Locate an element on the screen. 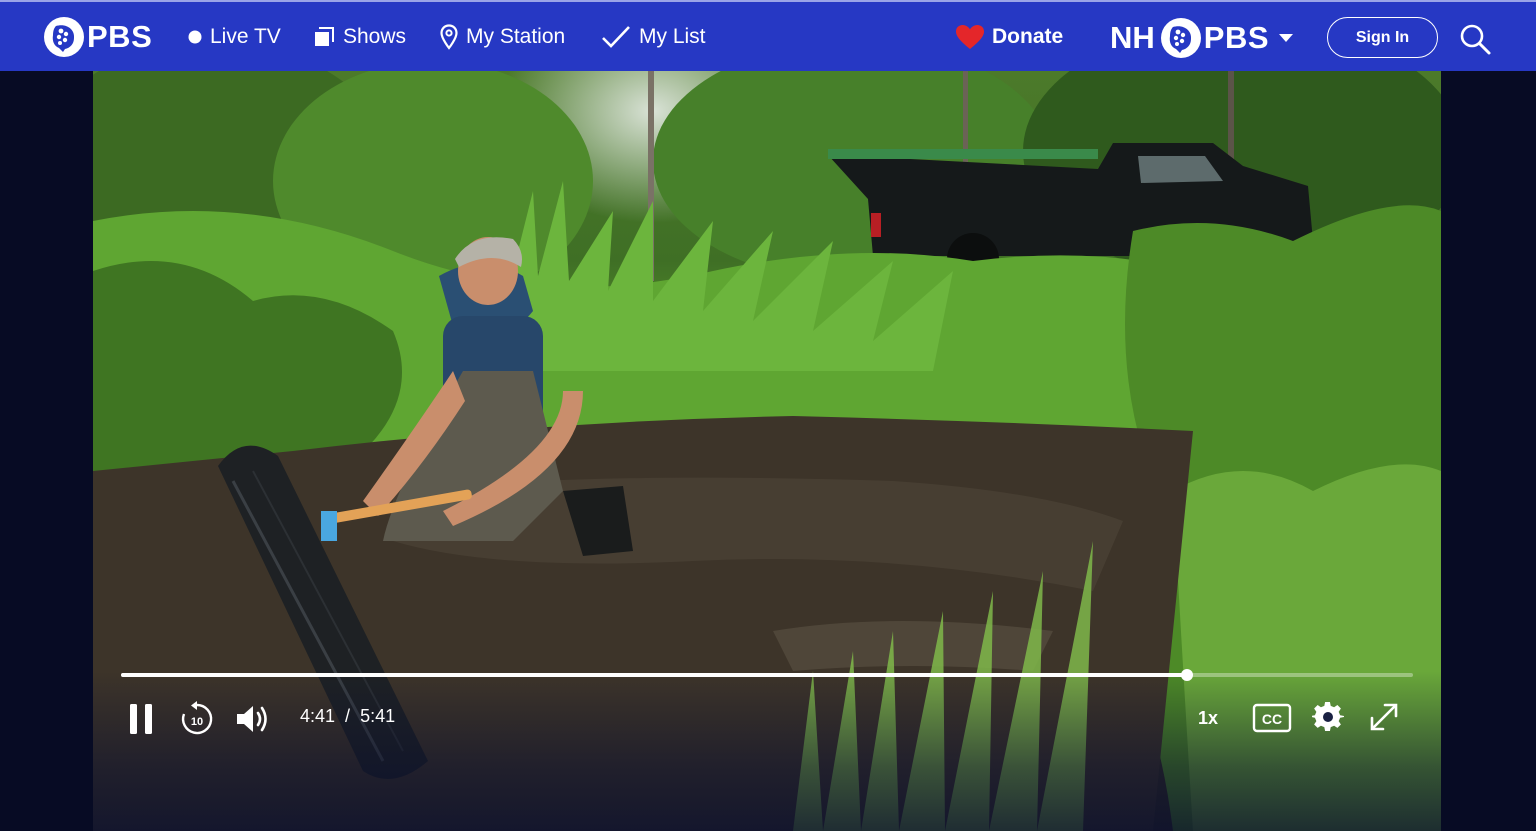 This screenshot has width=1536, height=831. nav-shows: Shows is located at coordinates (359, 37).